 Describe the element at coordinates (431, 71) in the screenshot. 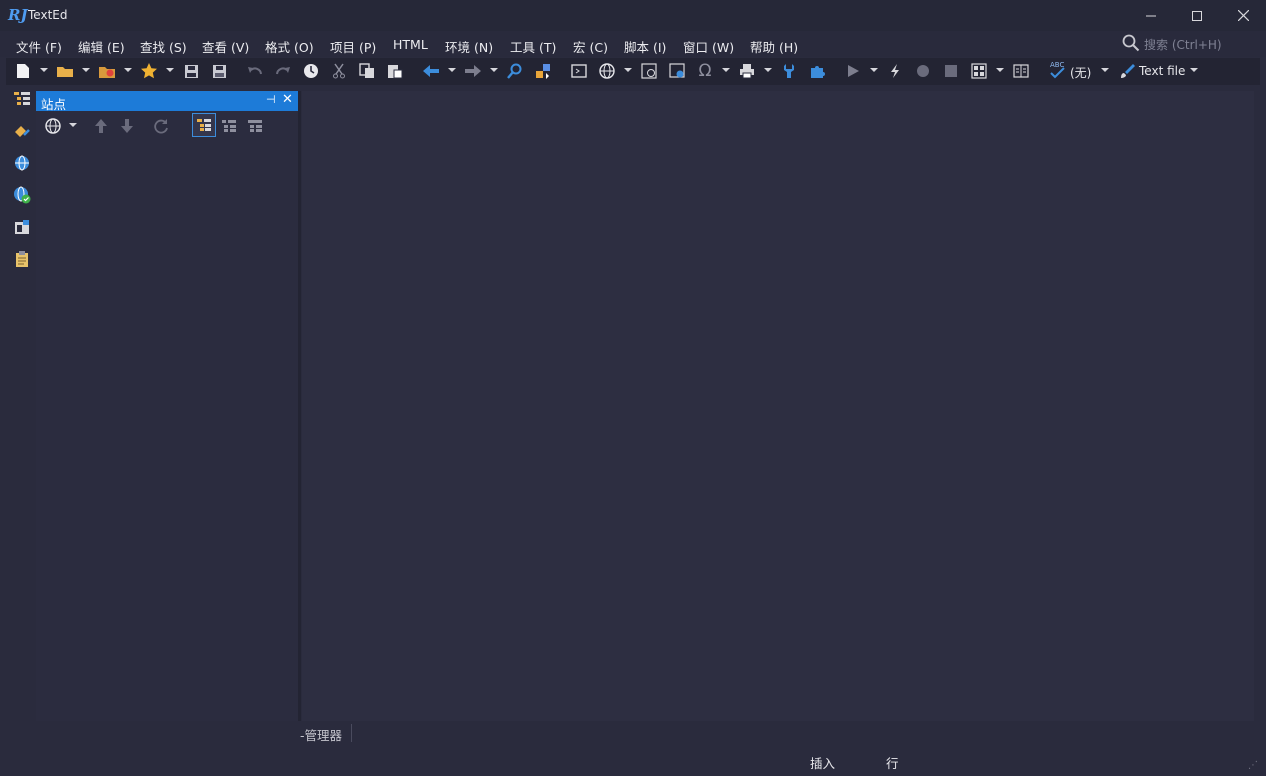

I see `back-arrow-icon` at that location.